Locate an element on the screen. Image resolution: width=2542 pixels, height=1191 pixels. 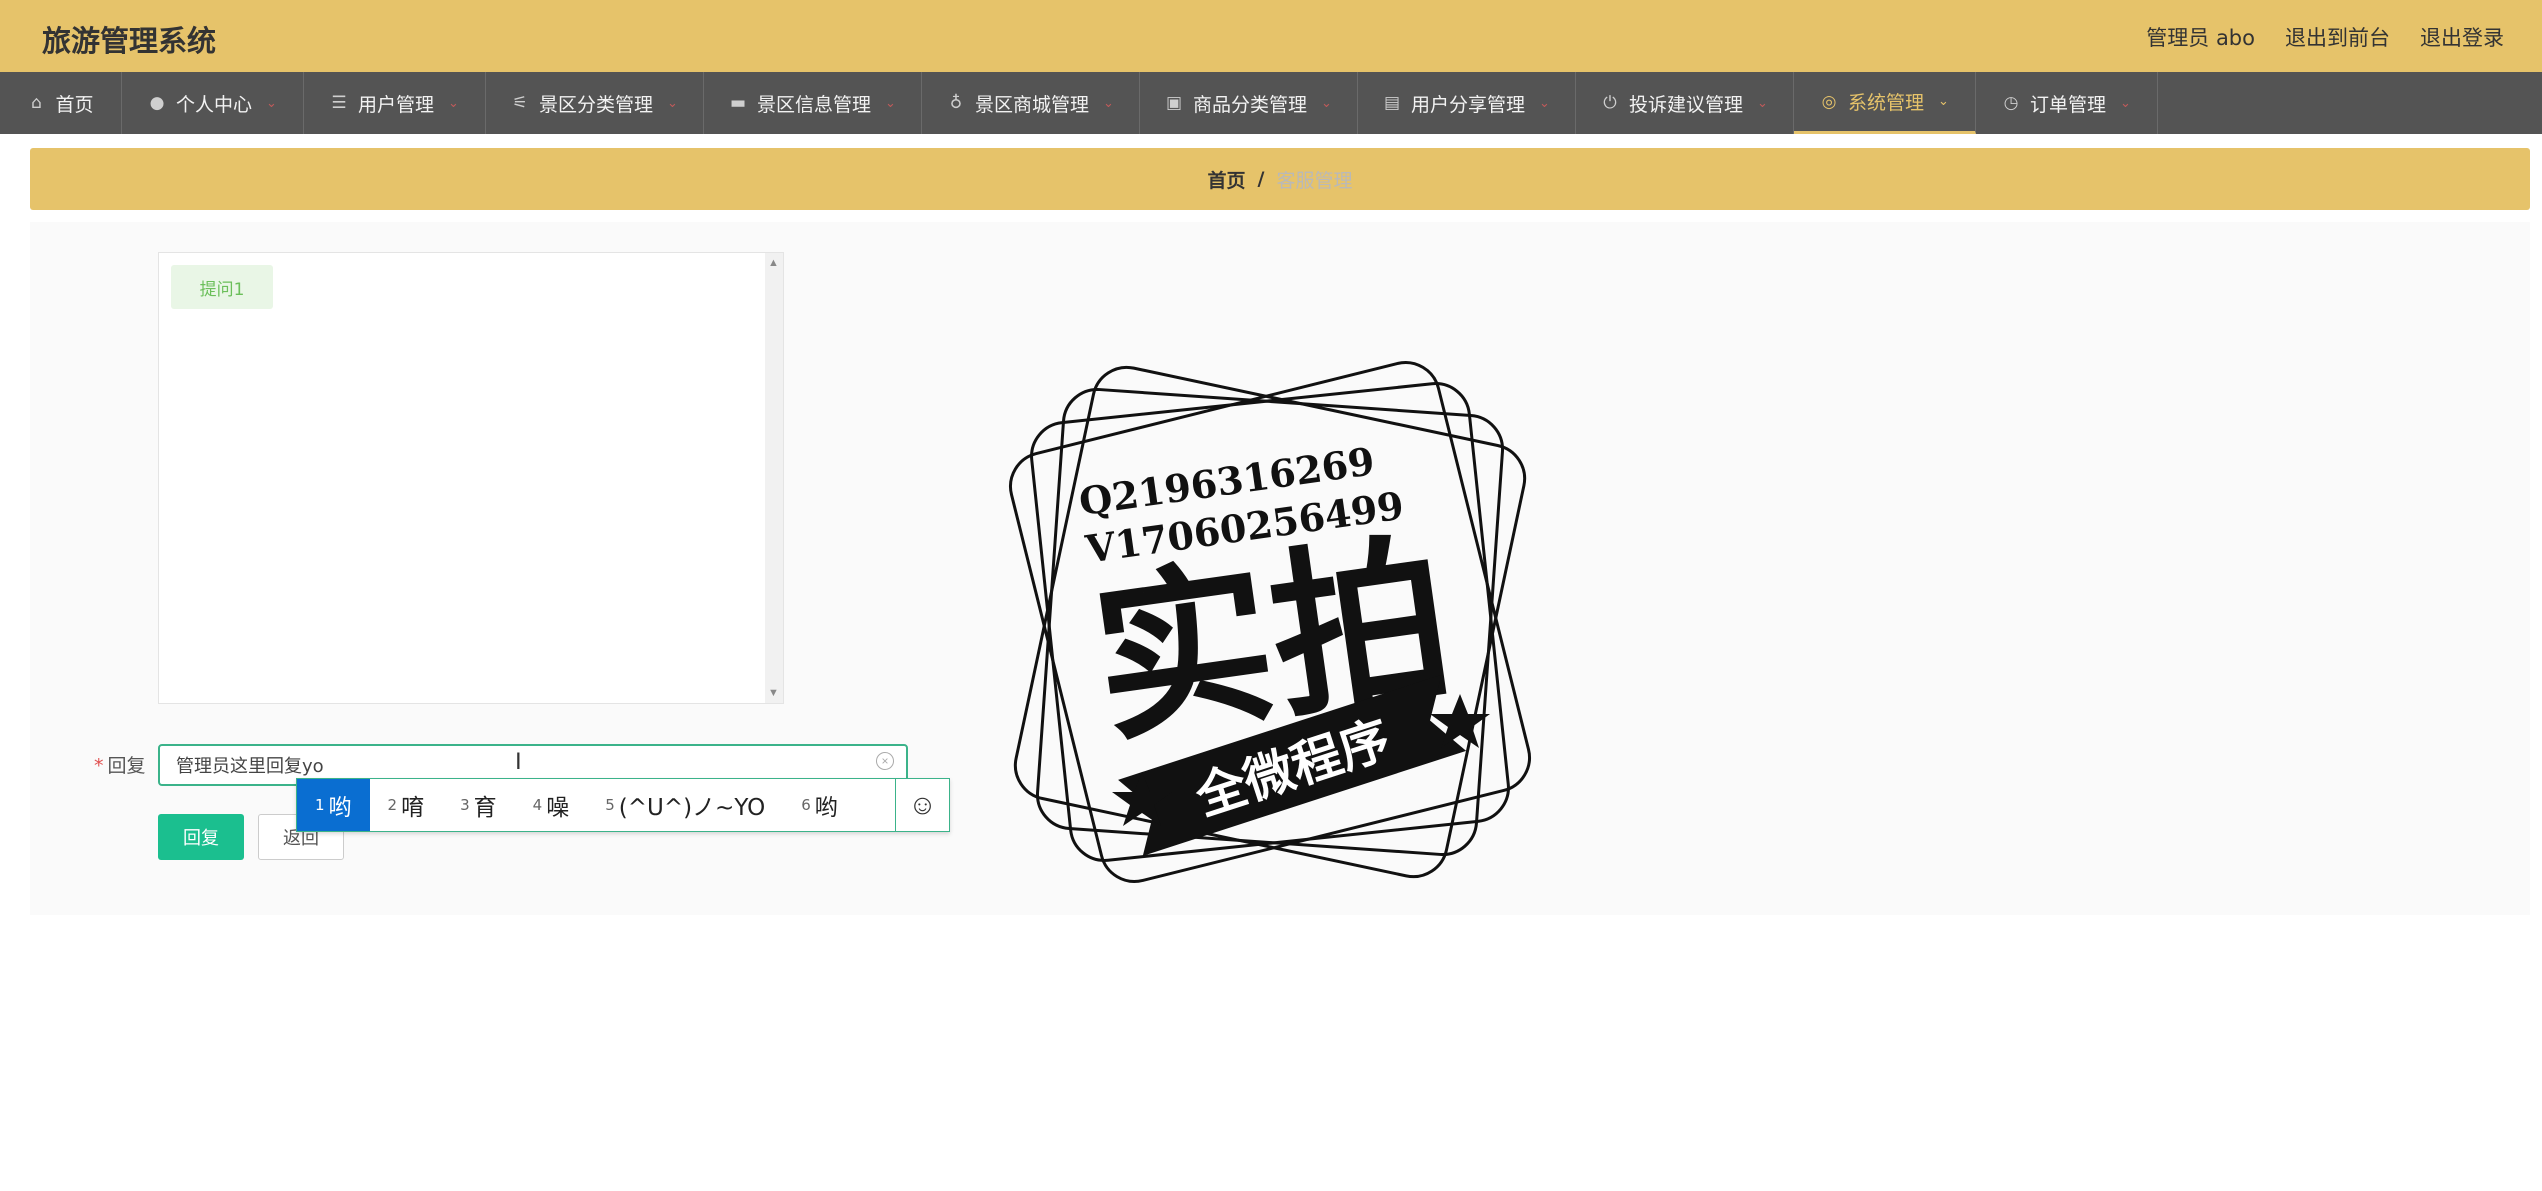
nav-item-scenic-info: ▬ 景区信息管理 ⌄ is located at coordinates (813, 103).